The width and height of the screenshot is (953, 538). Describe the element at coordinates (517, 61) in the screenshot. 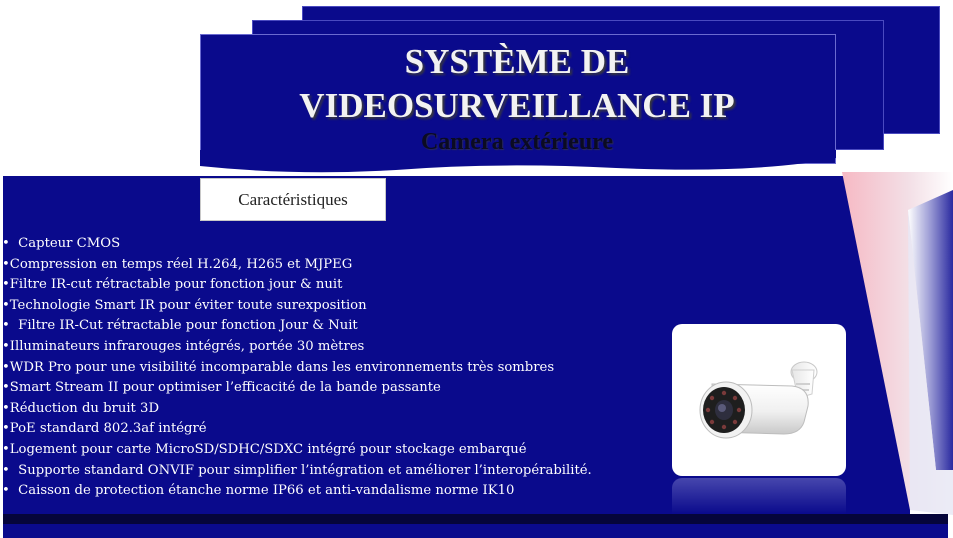

I see `title-line-1: SYSTÈME DE` at that location.